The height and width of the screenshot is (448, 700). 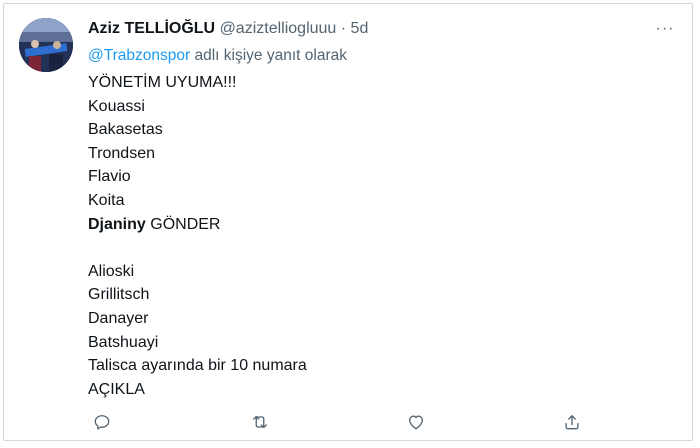 I want to click on share-icon, so click(x=572, y=422).